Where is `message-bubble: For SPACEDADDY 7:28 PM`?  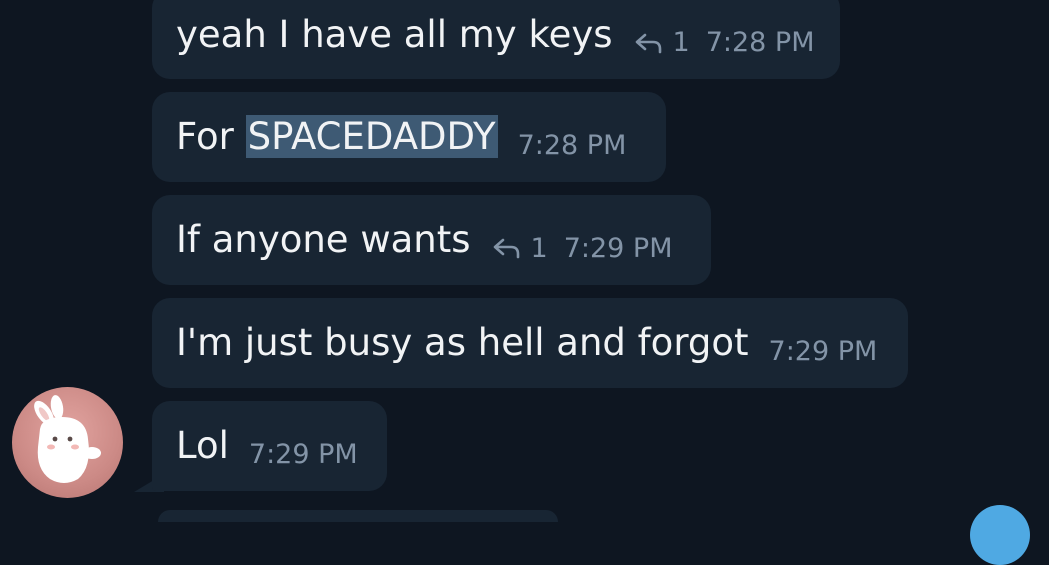
message-bubble: For SPACEDADDY 7:28 PM is located at coordinates (409, 137).